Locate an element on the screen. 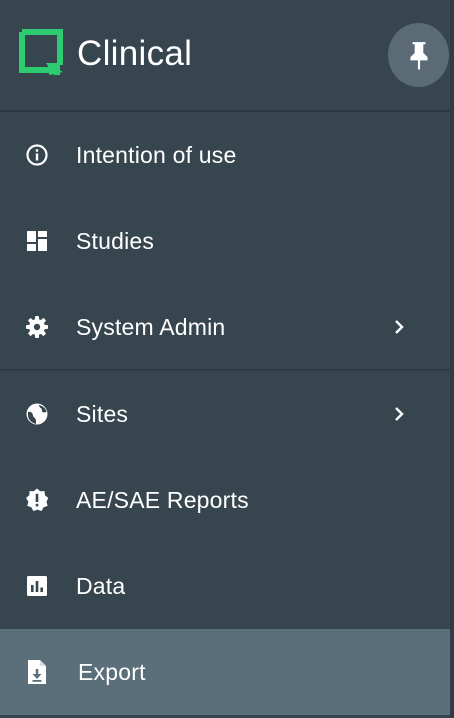  menu-item-label: Data is located at coordinates (101, 586).